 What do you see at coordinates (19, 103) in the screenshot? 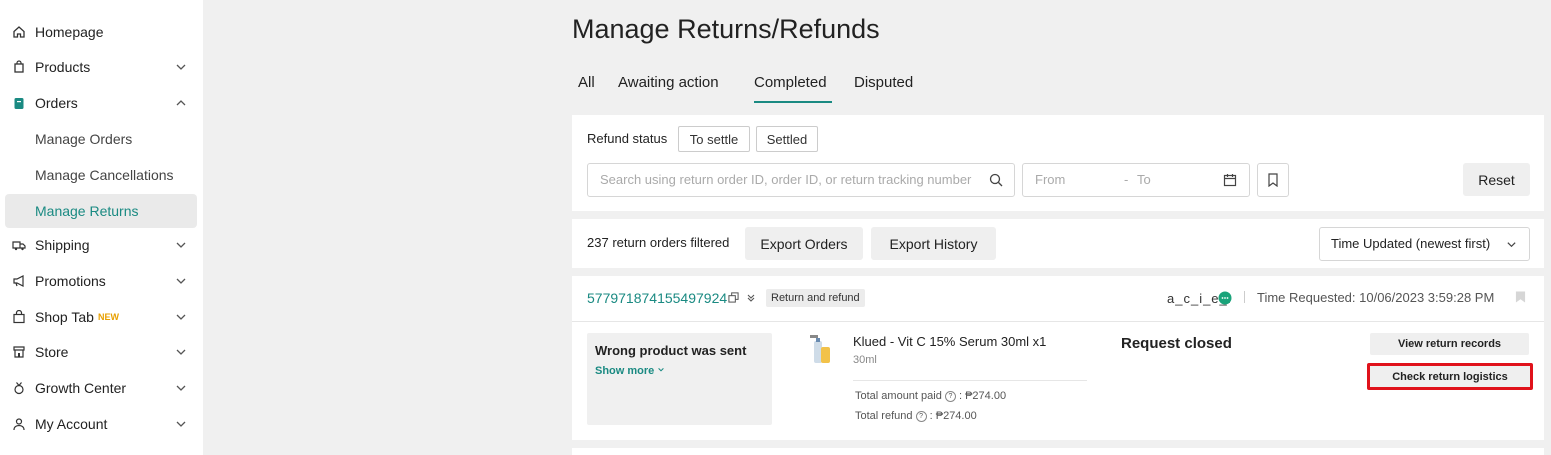
I see `clipboard-icon` at bounding box center [19, 103].